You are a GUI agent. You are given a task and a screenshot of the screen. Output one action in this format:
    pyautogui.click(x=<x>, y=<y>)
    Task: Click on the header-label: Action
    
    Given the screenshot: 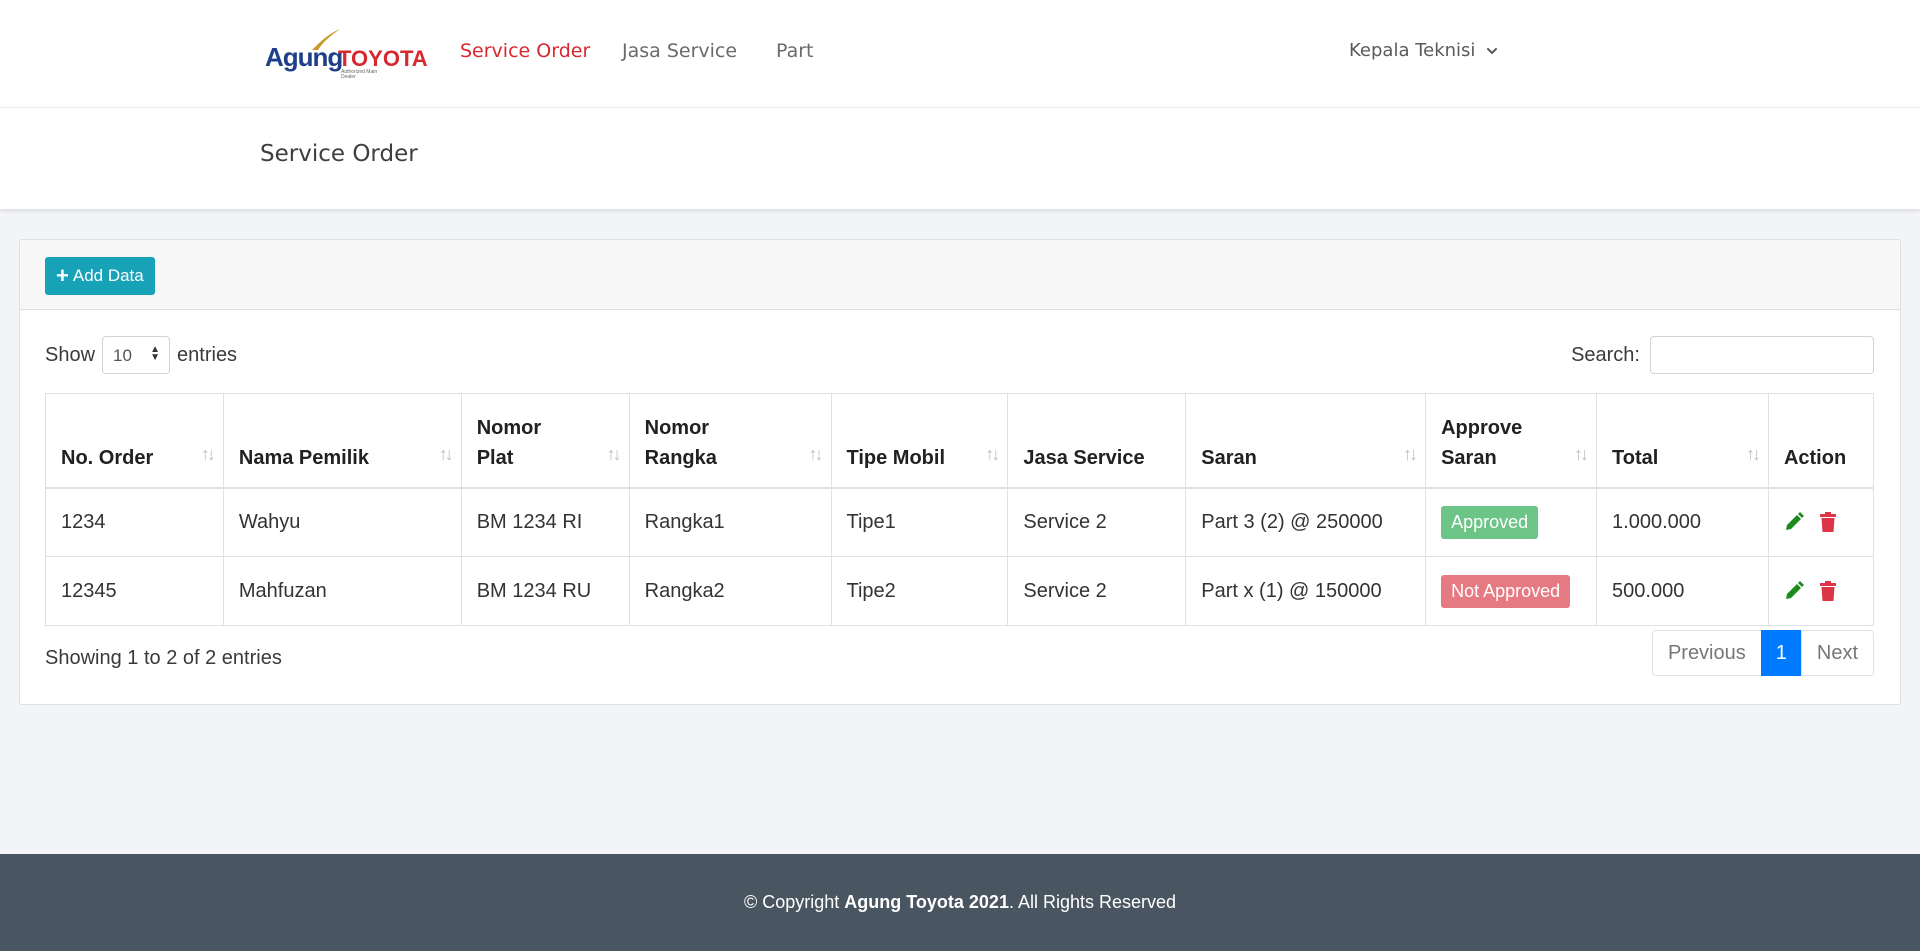 What is the action you would take?
    pyautogui.click(x=1815, y=457)
    